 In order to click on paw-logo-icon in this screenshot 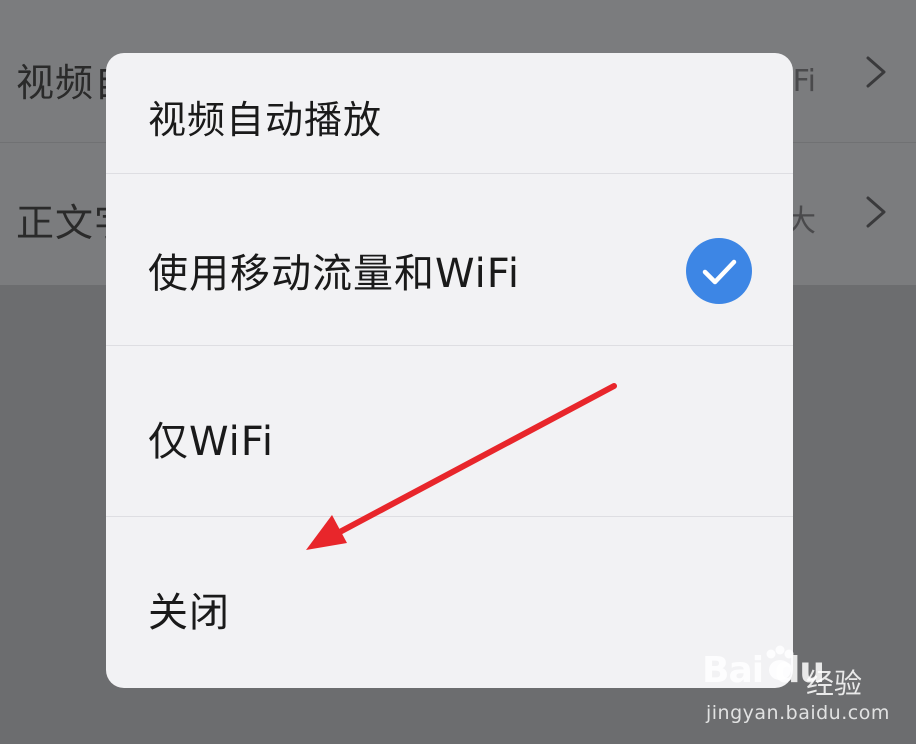, I will do `click(780, 664)`.